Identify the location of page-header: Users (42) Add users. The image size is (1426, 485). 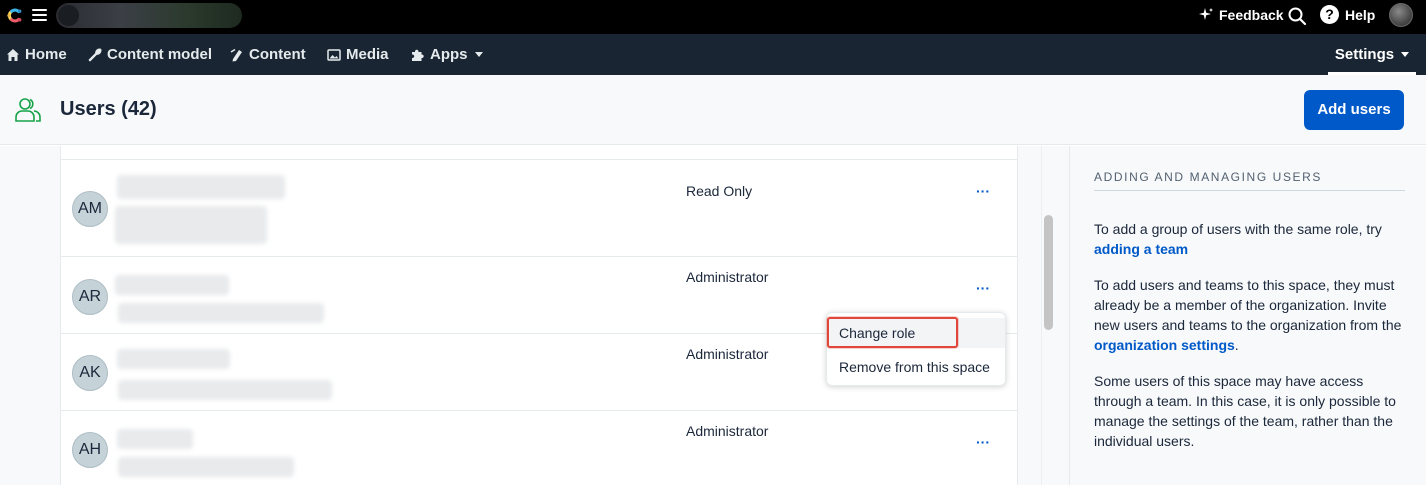
(713, 110).